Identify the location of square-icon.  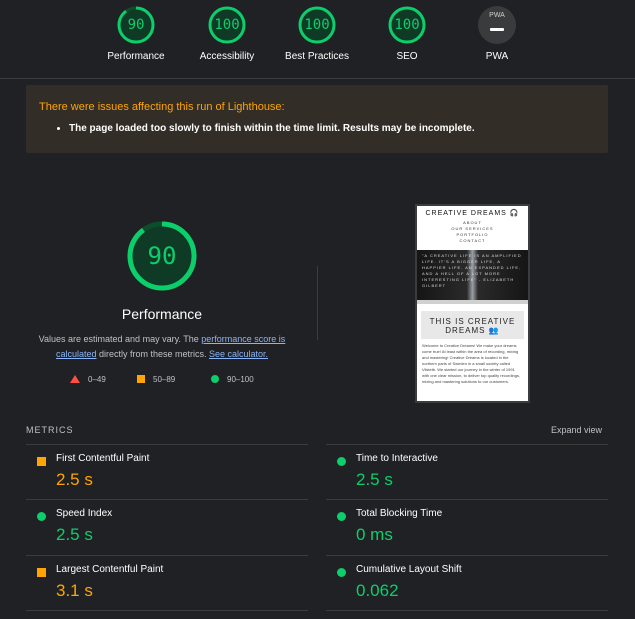
(141, 379).